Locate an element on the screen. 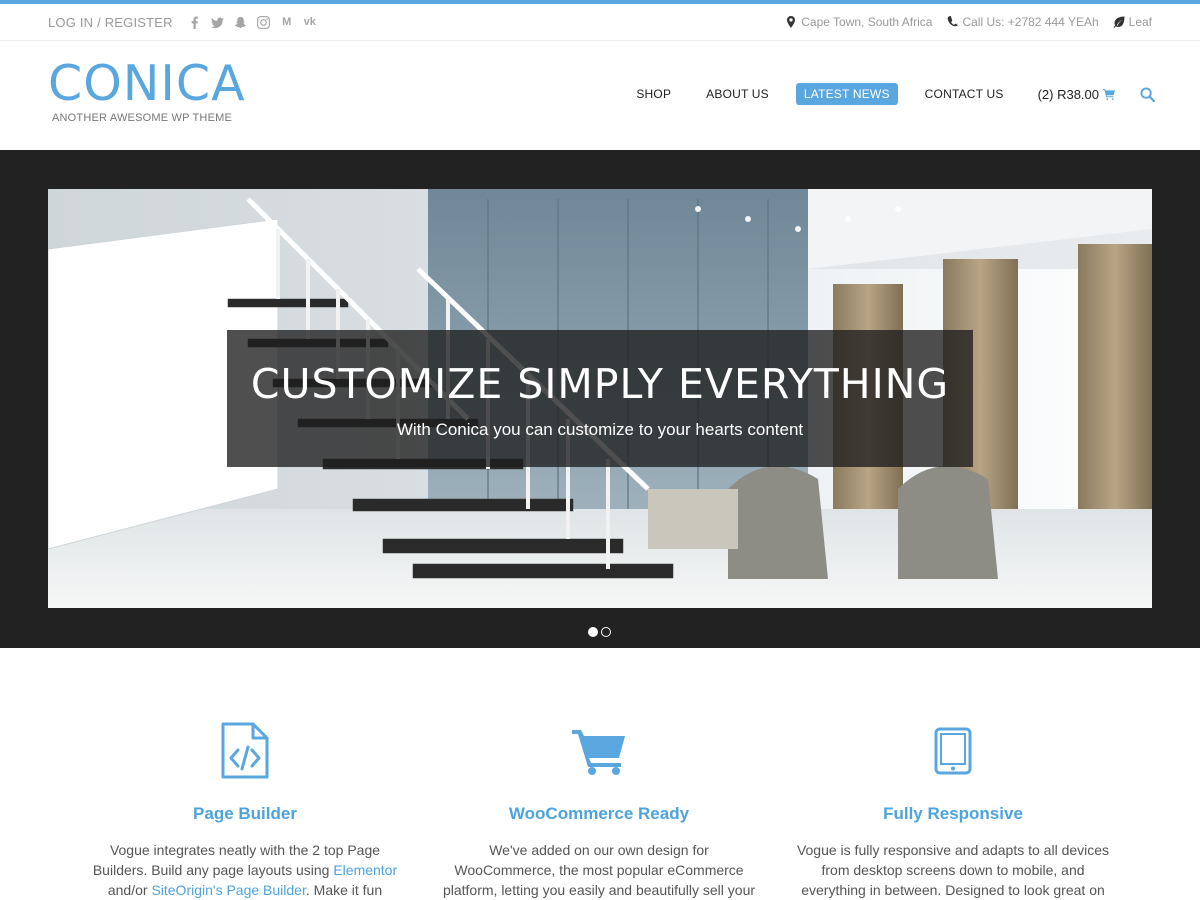 Image resolution: width=1200 pixels, height=900 pixels. phone-info: Call Us: +2782 444 YEAh is located at coordinates (1022, 22).